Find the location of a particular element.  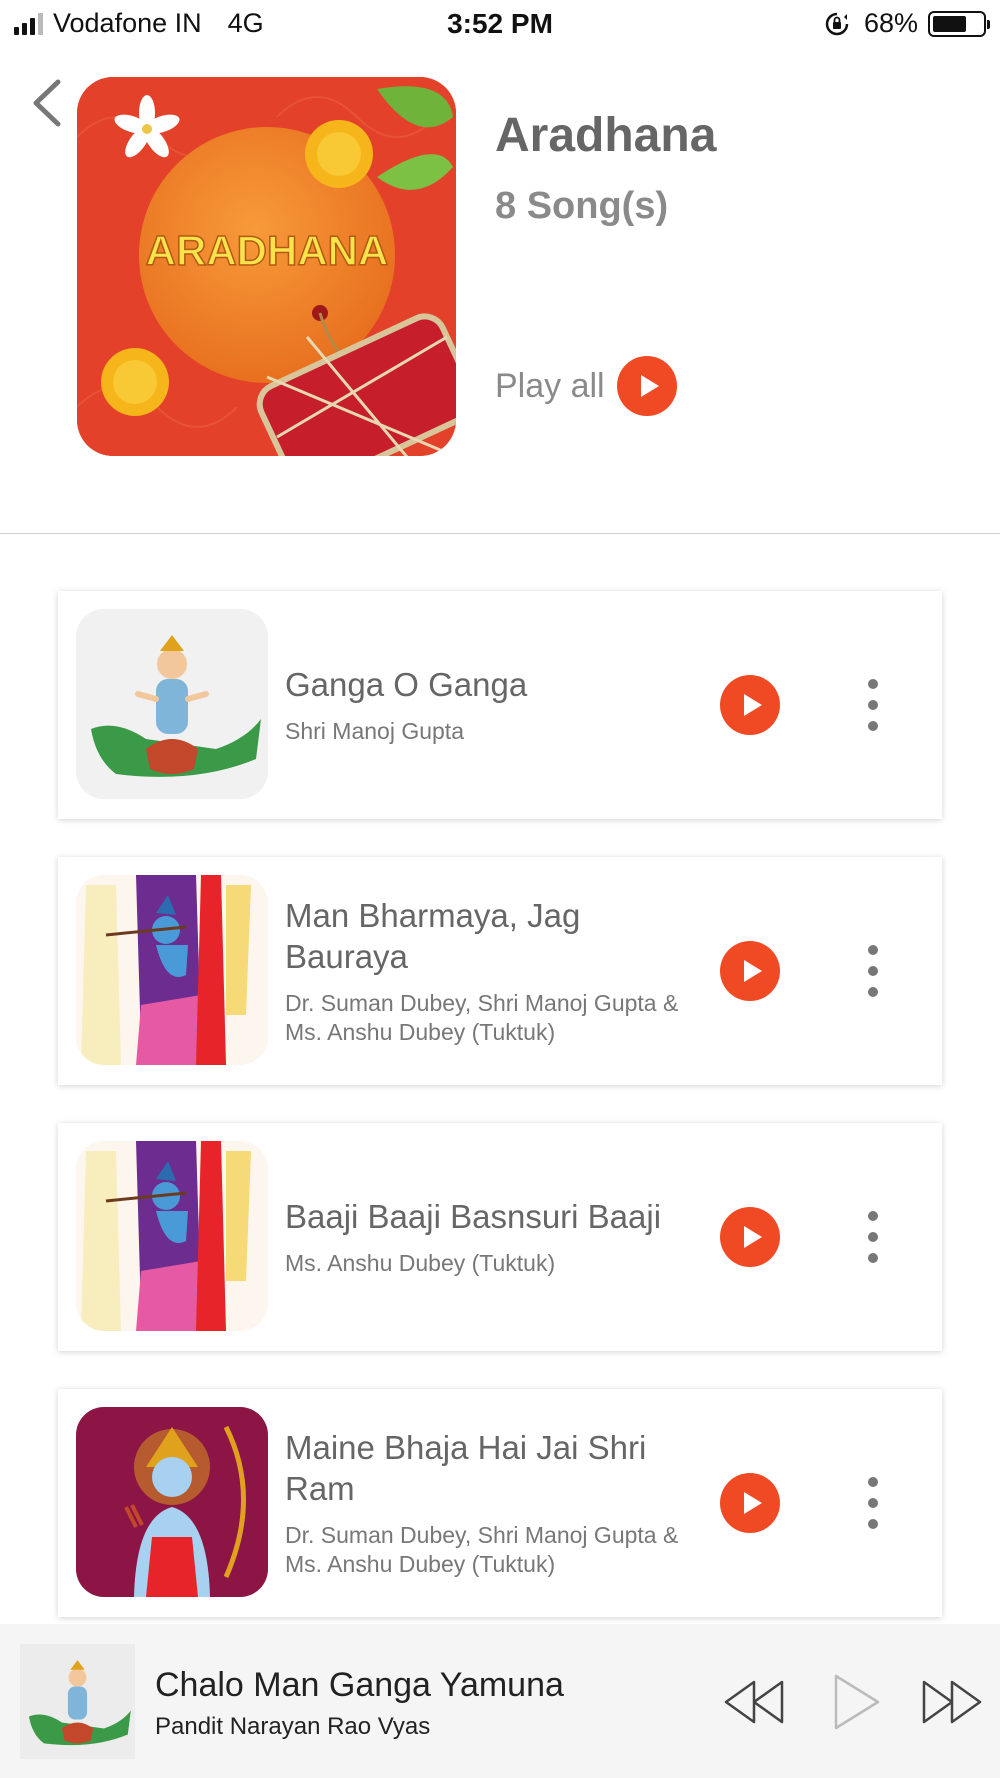

ganga-artwork is located at coordinates (172, 704).